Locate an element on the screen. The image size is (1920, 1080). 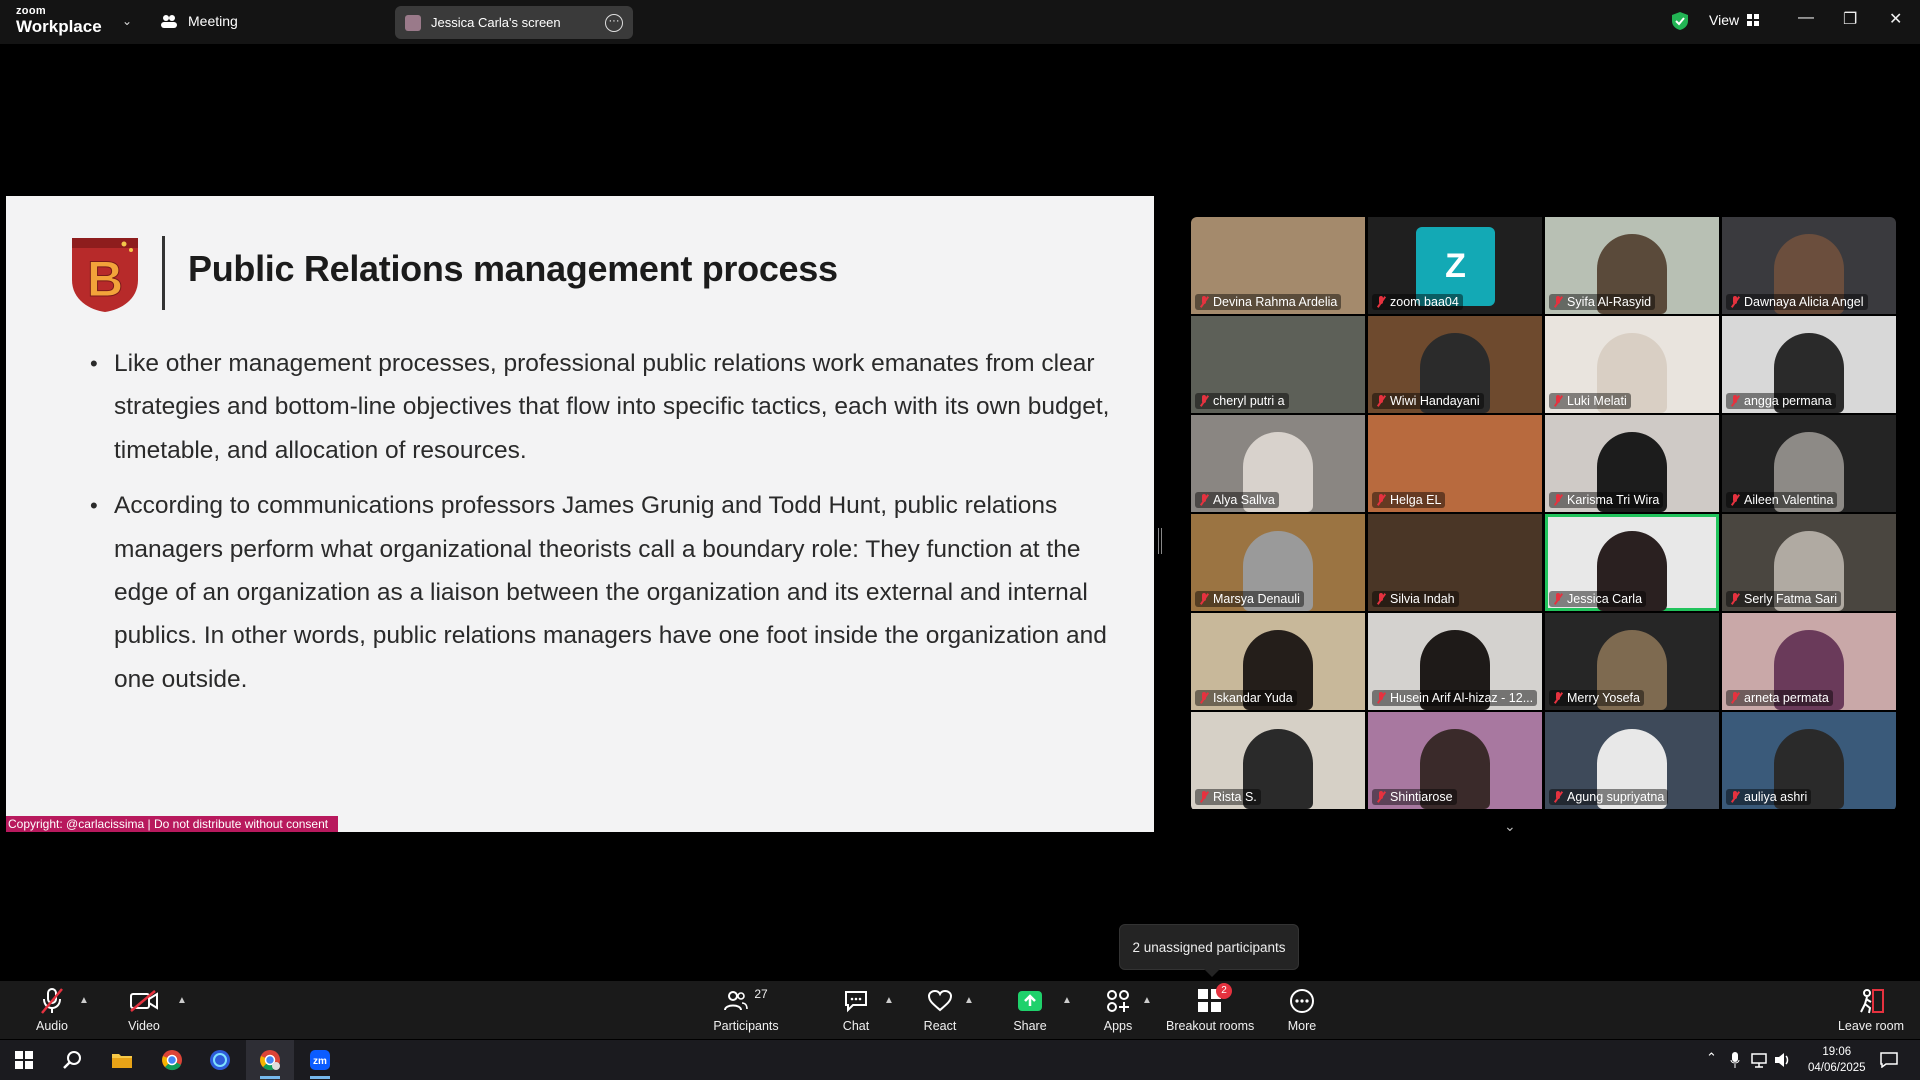
volume-icon is located at coordinates (1783, 1060).